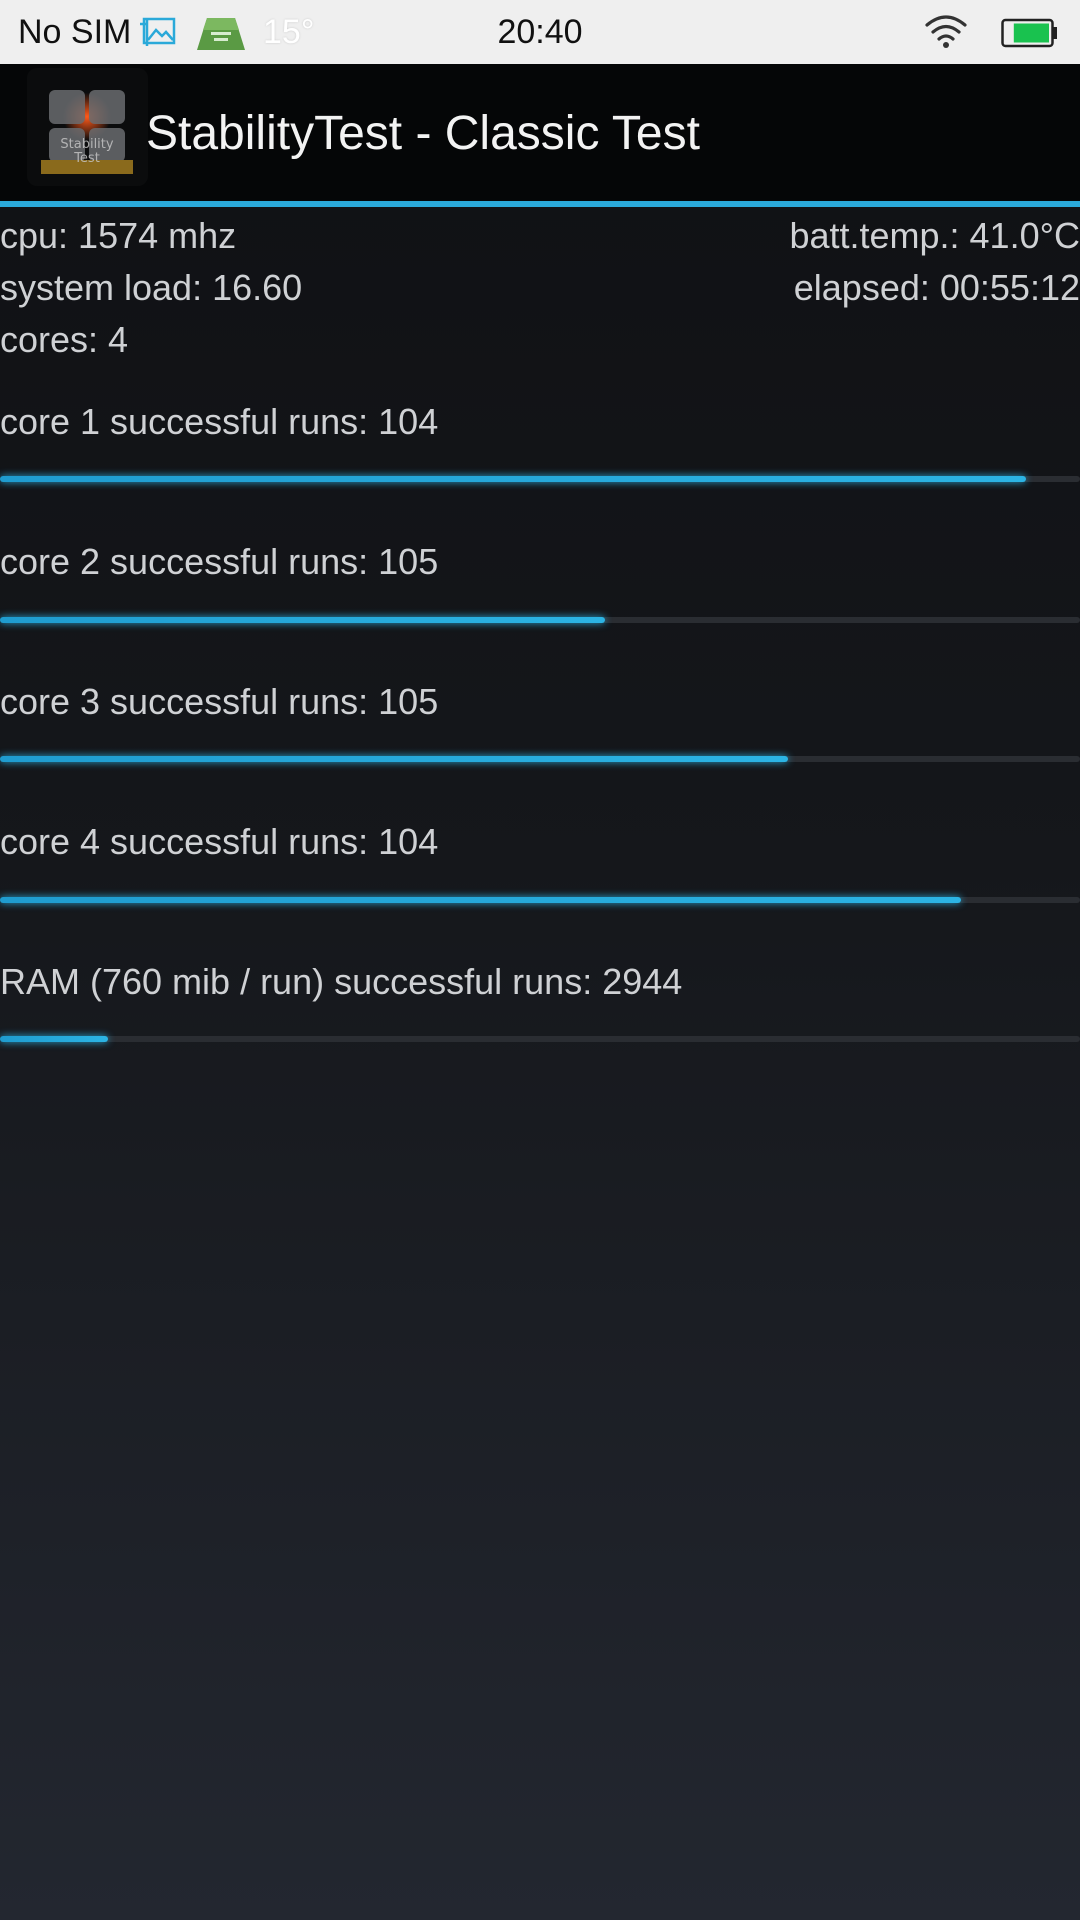 This screenshot has height=1920, width=1080. What do you see at coordinates (87, 144) in the screenshot?
I see `svg-text: Stability` at bounding box center [87, 144].